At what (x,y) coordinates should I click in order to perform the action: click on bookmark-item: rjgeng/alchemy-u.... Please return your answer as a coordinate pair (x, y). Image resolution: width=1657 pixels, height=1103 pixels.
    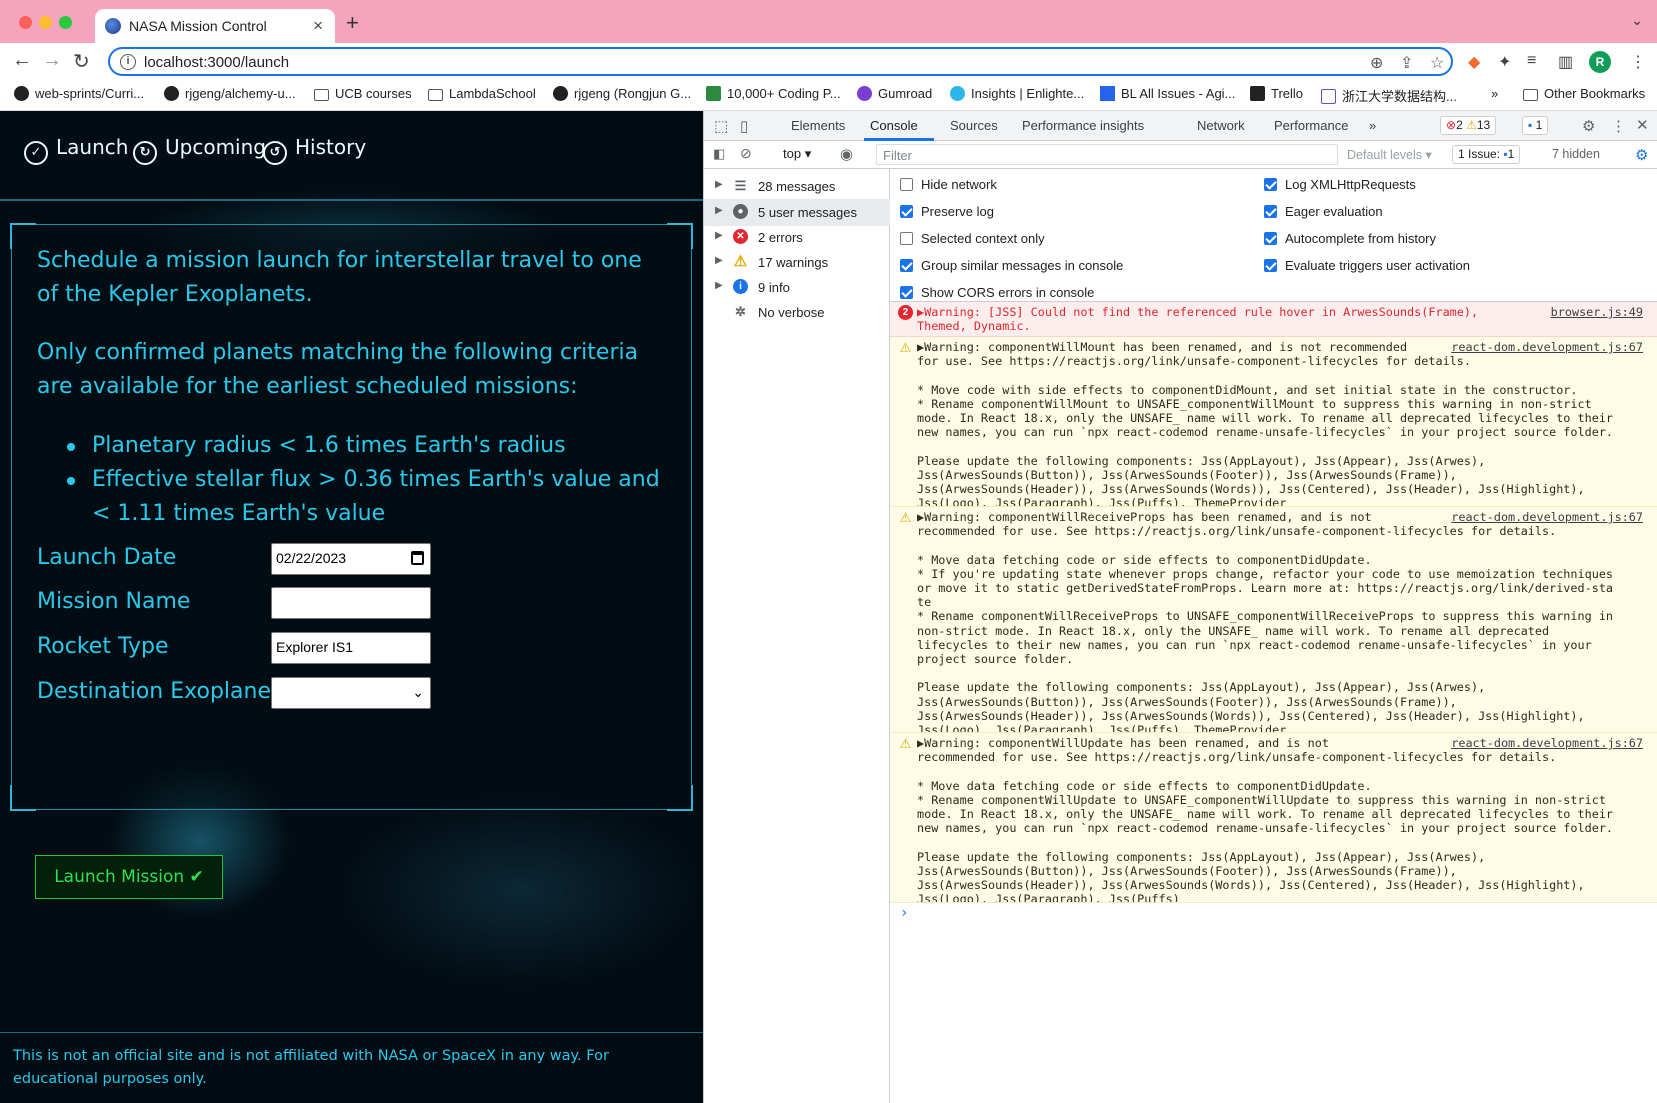
    Looking at the image, I should click on (230, 93).